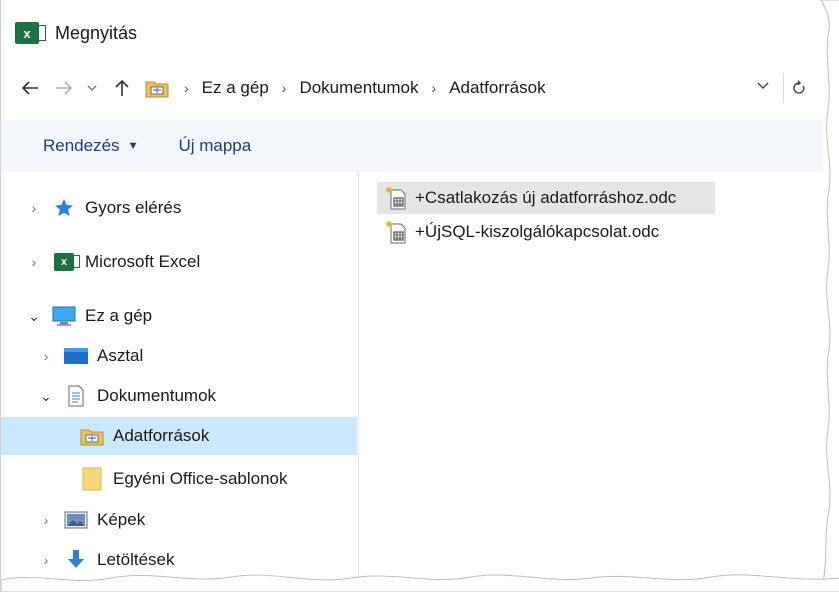  Describe the element at coordinates (76, 356) in the screenshot. I see `desktop-icon` at that location.